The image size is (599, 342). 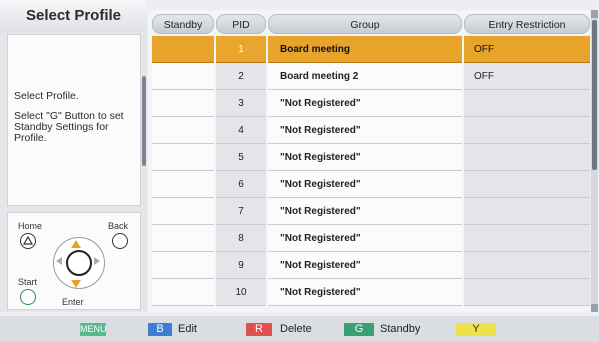 What do you see at coordinates (241, 238) in the screenshot?
I see `pid-cell: 8` at bounding box center [241, 238].